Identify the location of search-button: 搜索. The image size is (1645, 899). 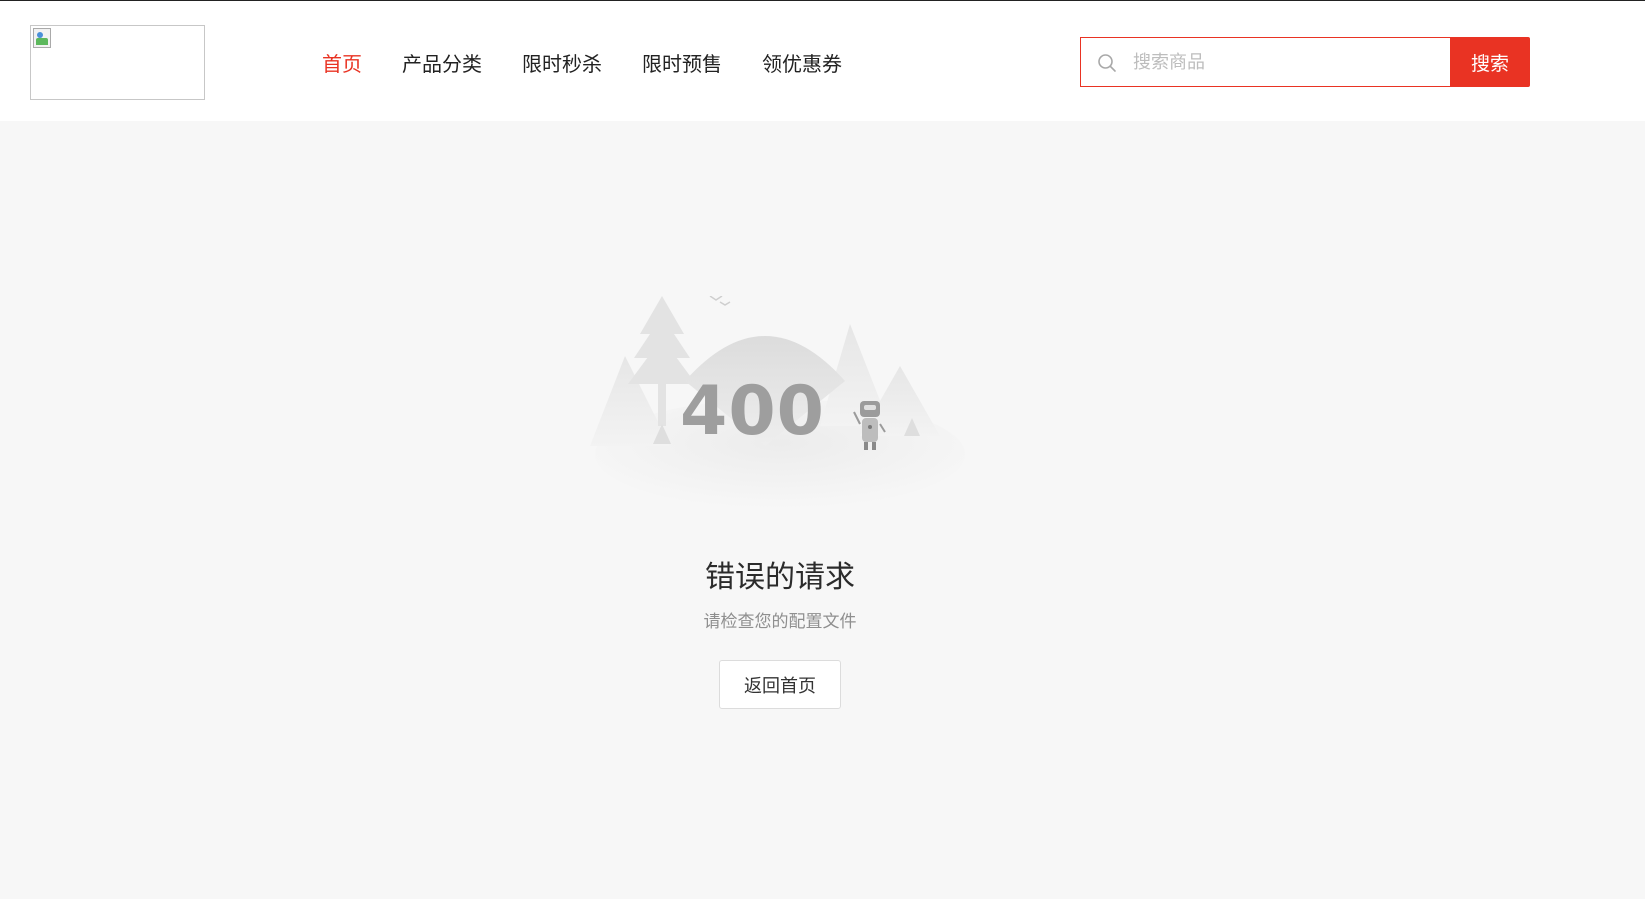
(1490, 62).